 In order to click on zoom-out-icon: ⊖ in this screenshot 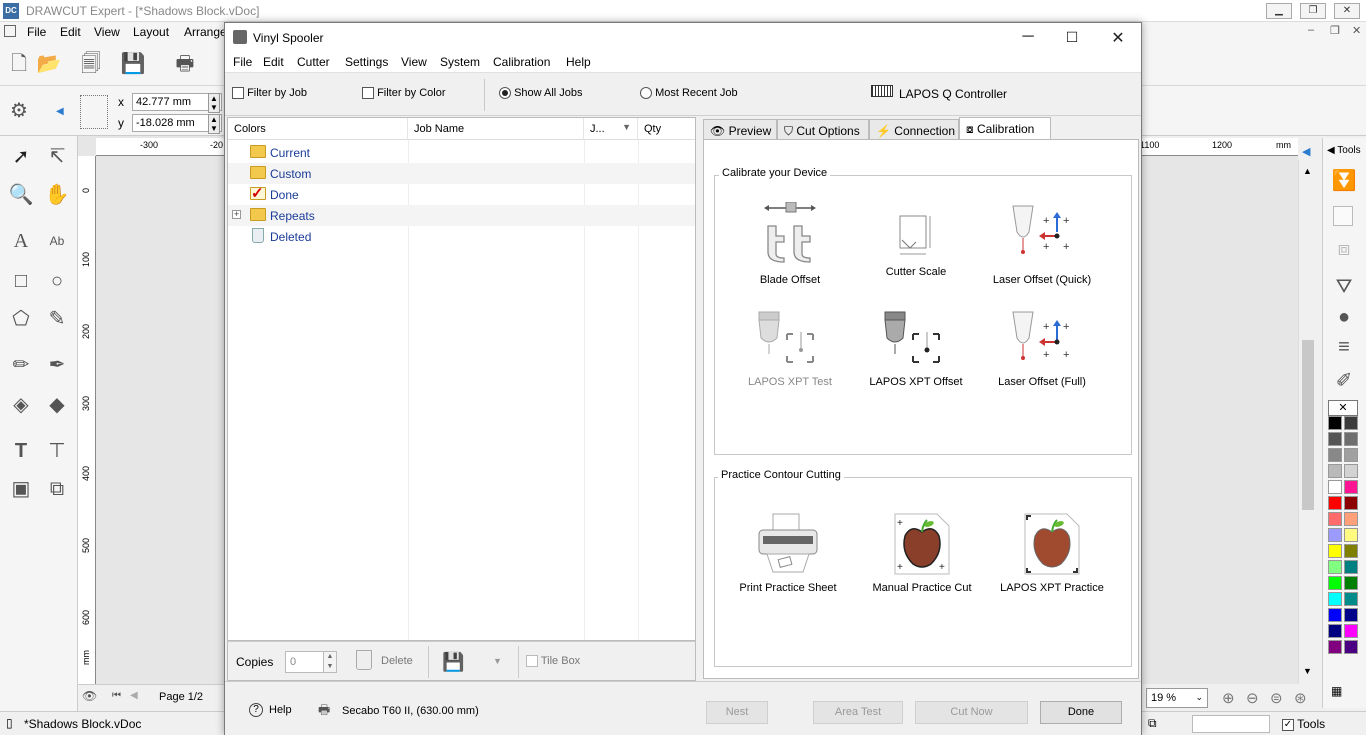, I will do `click(1252, 698)`.